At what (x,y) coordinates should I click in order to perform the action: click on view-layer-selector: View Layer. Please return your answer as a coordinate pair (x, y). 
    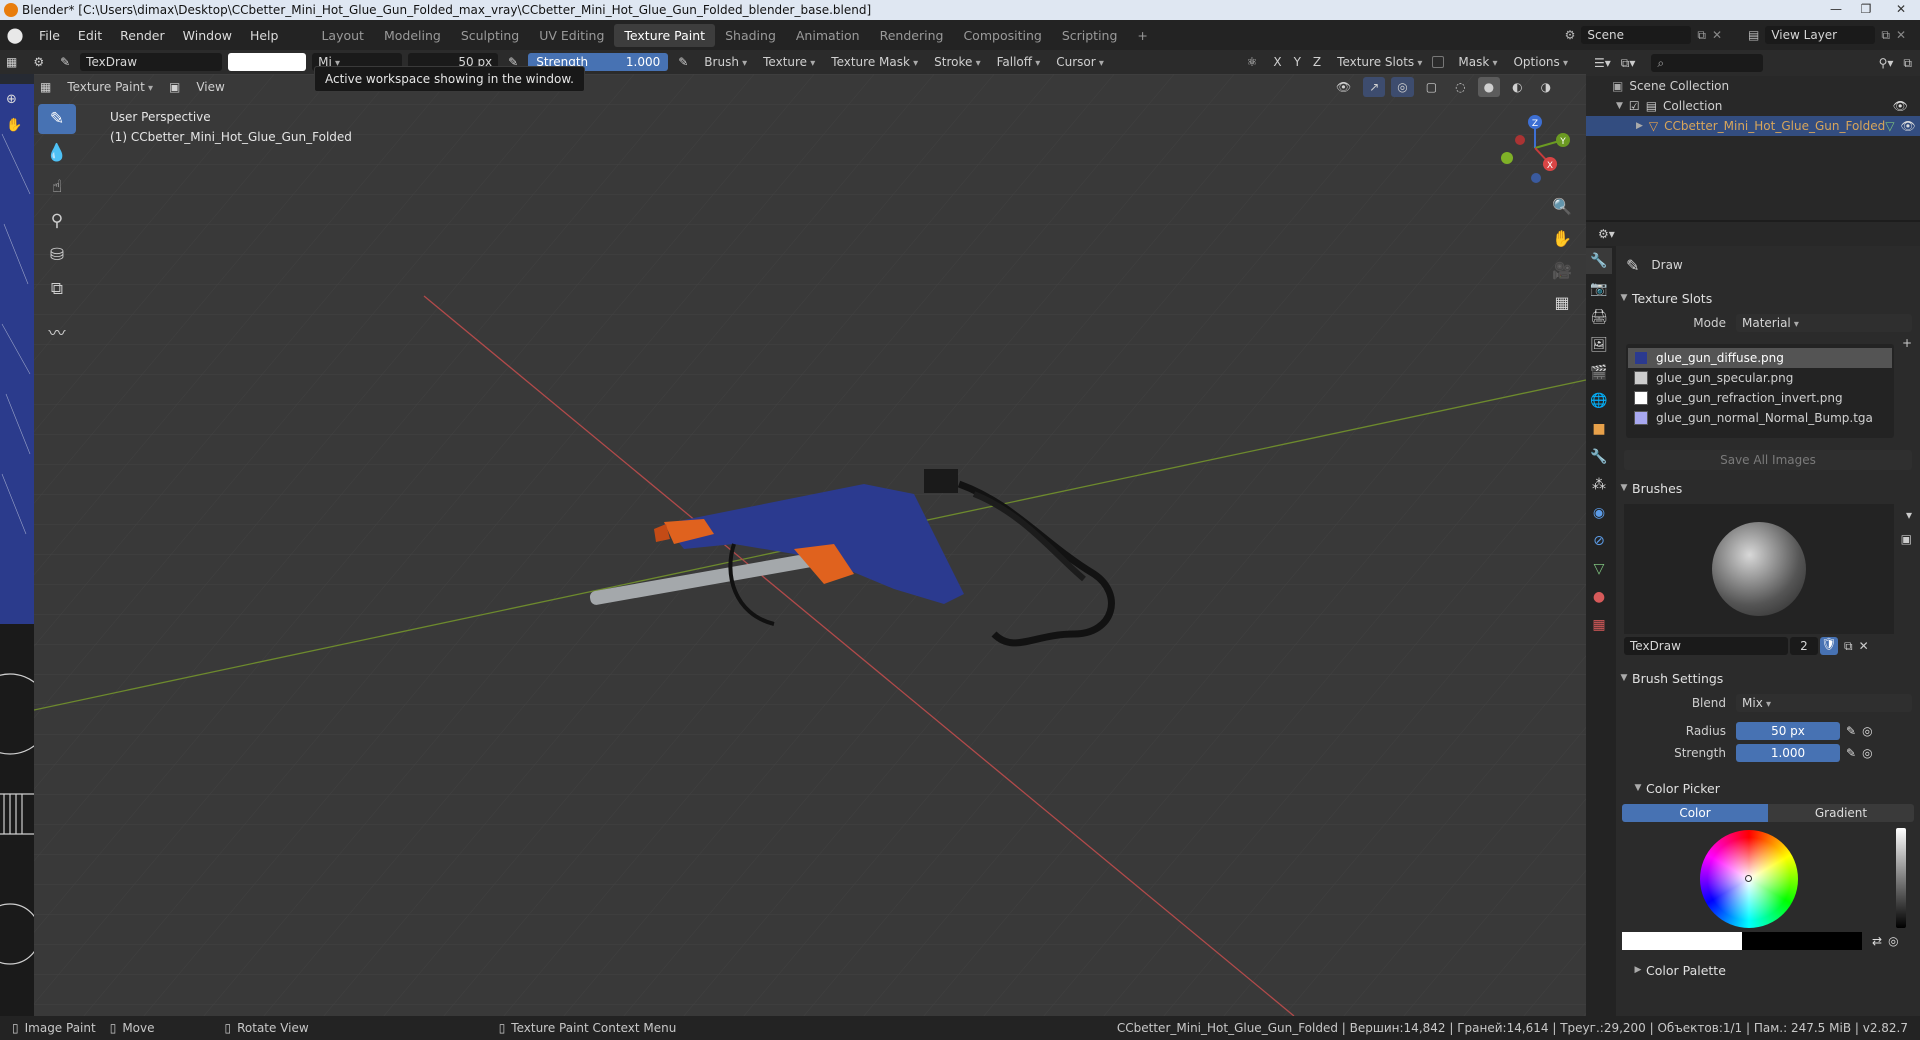
    Looking at the image, I should click on (1820, 35).